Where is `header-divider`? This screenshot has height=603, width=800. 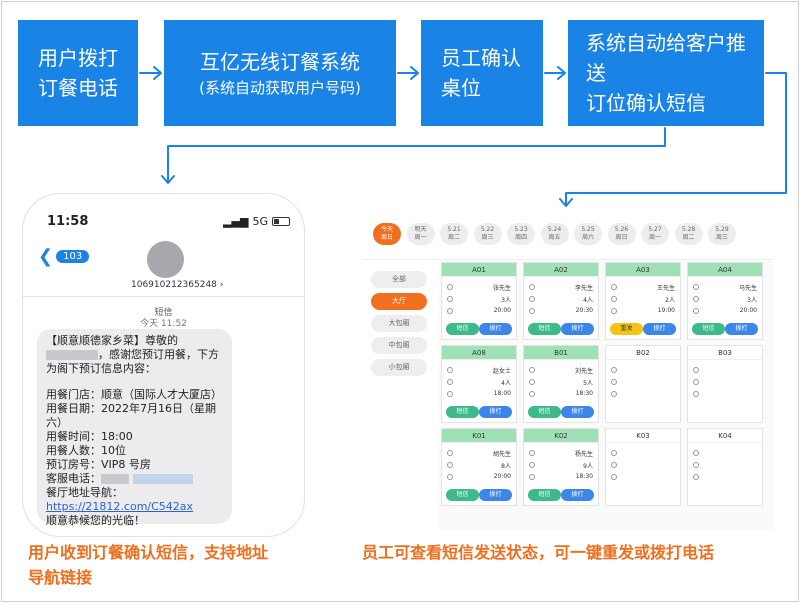
header-divider is located at coordinates (163, 296).